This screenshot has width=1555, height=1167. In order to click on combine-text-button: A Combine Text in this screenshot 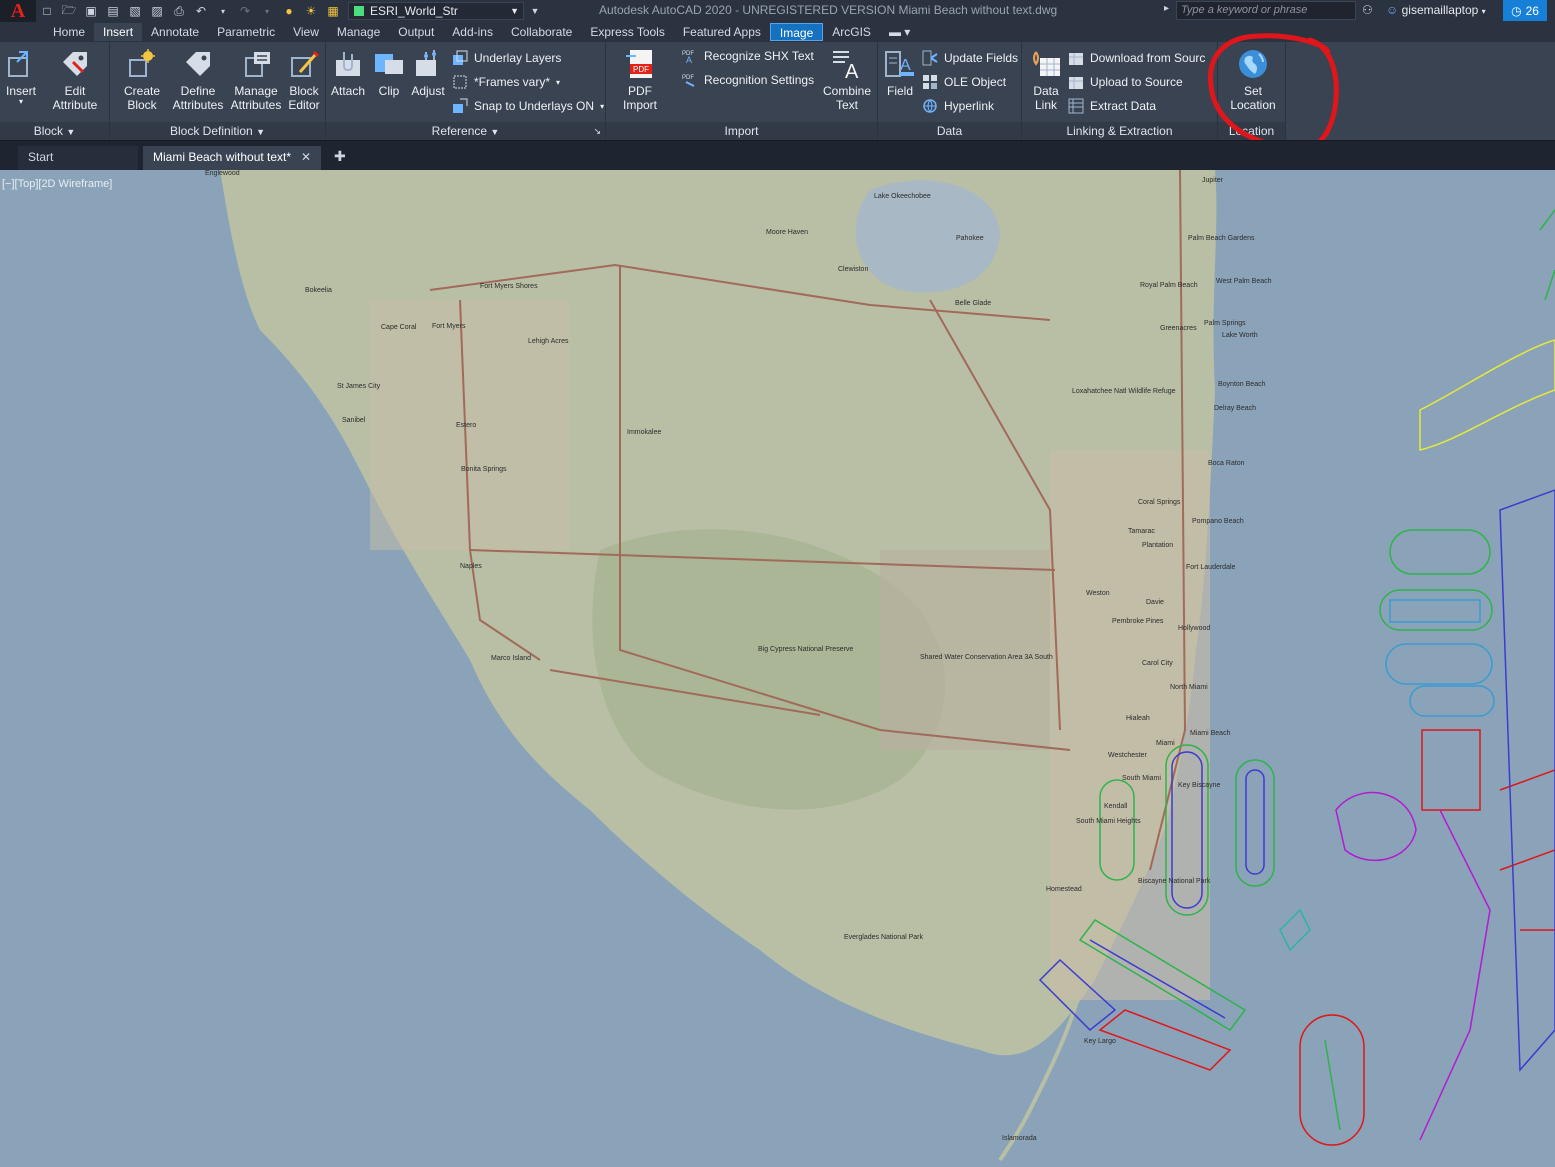, I will do `click(847, 80)`.